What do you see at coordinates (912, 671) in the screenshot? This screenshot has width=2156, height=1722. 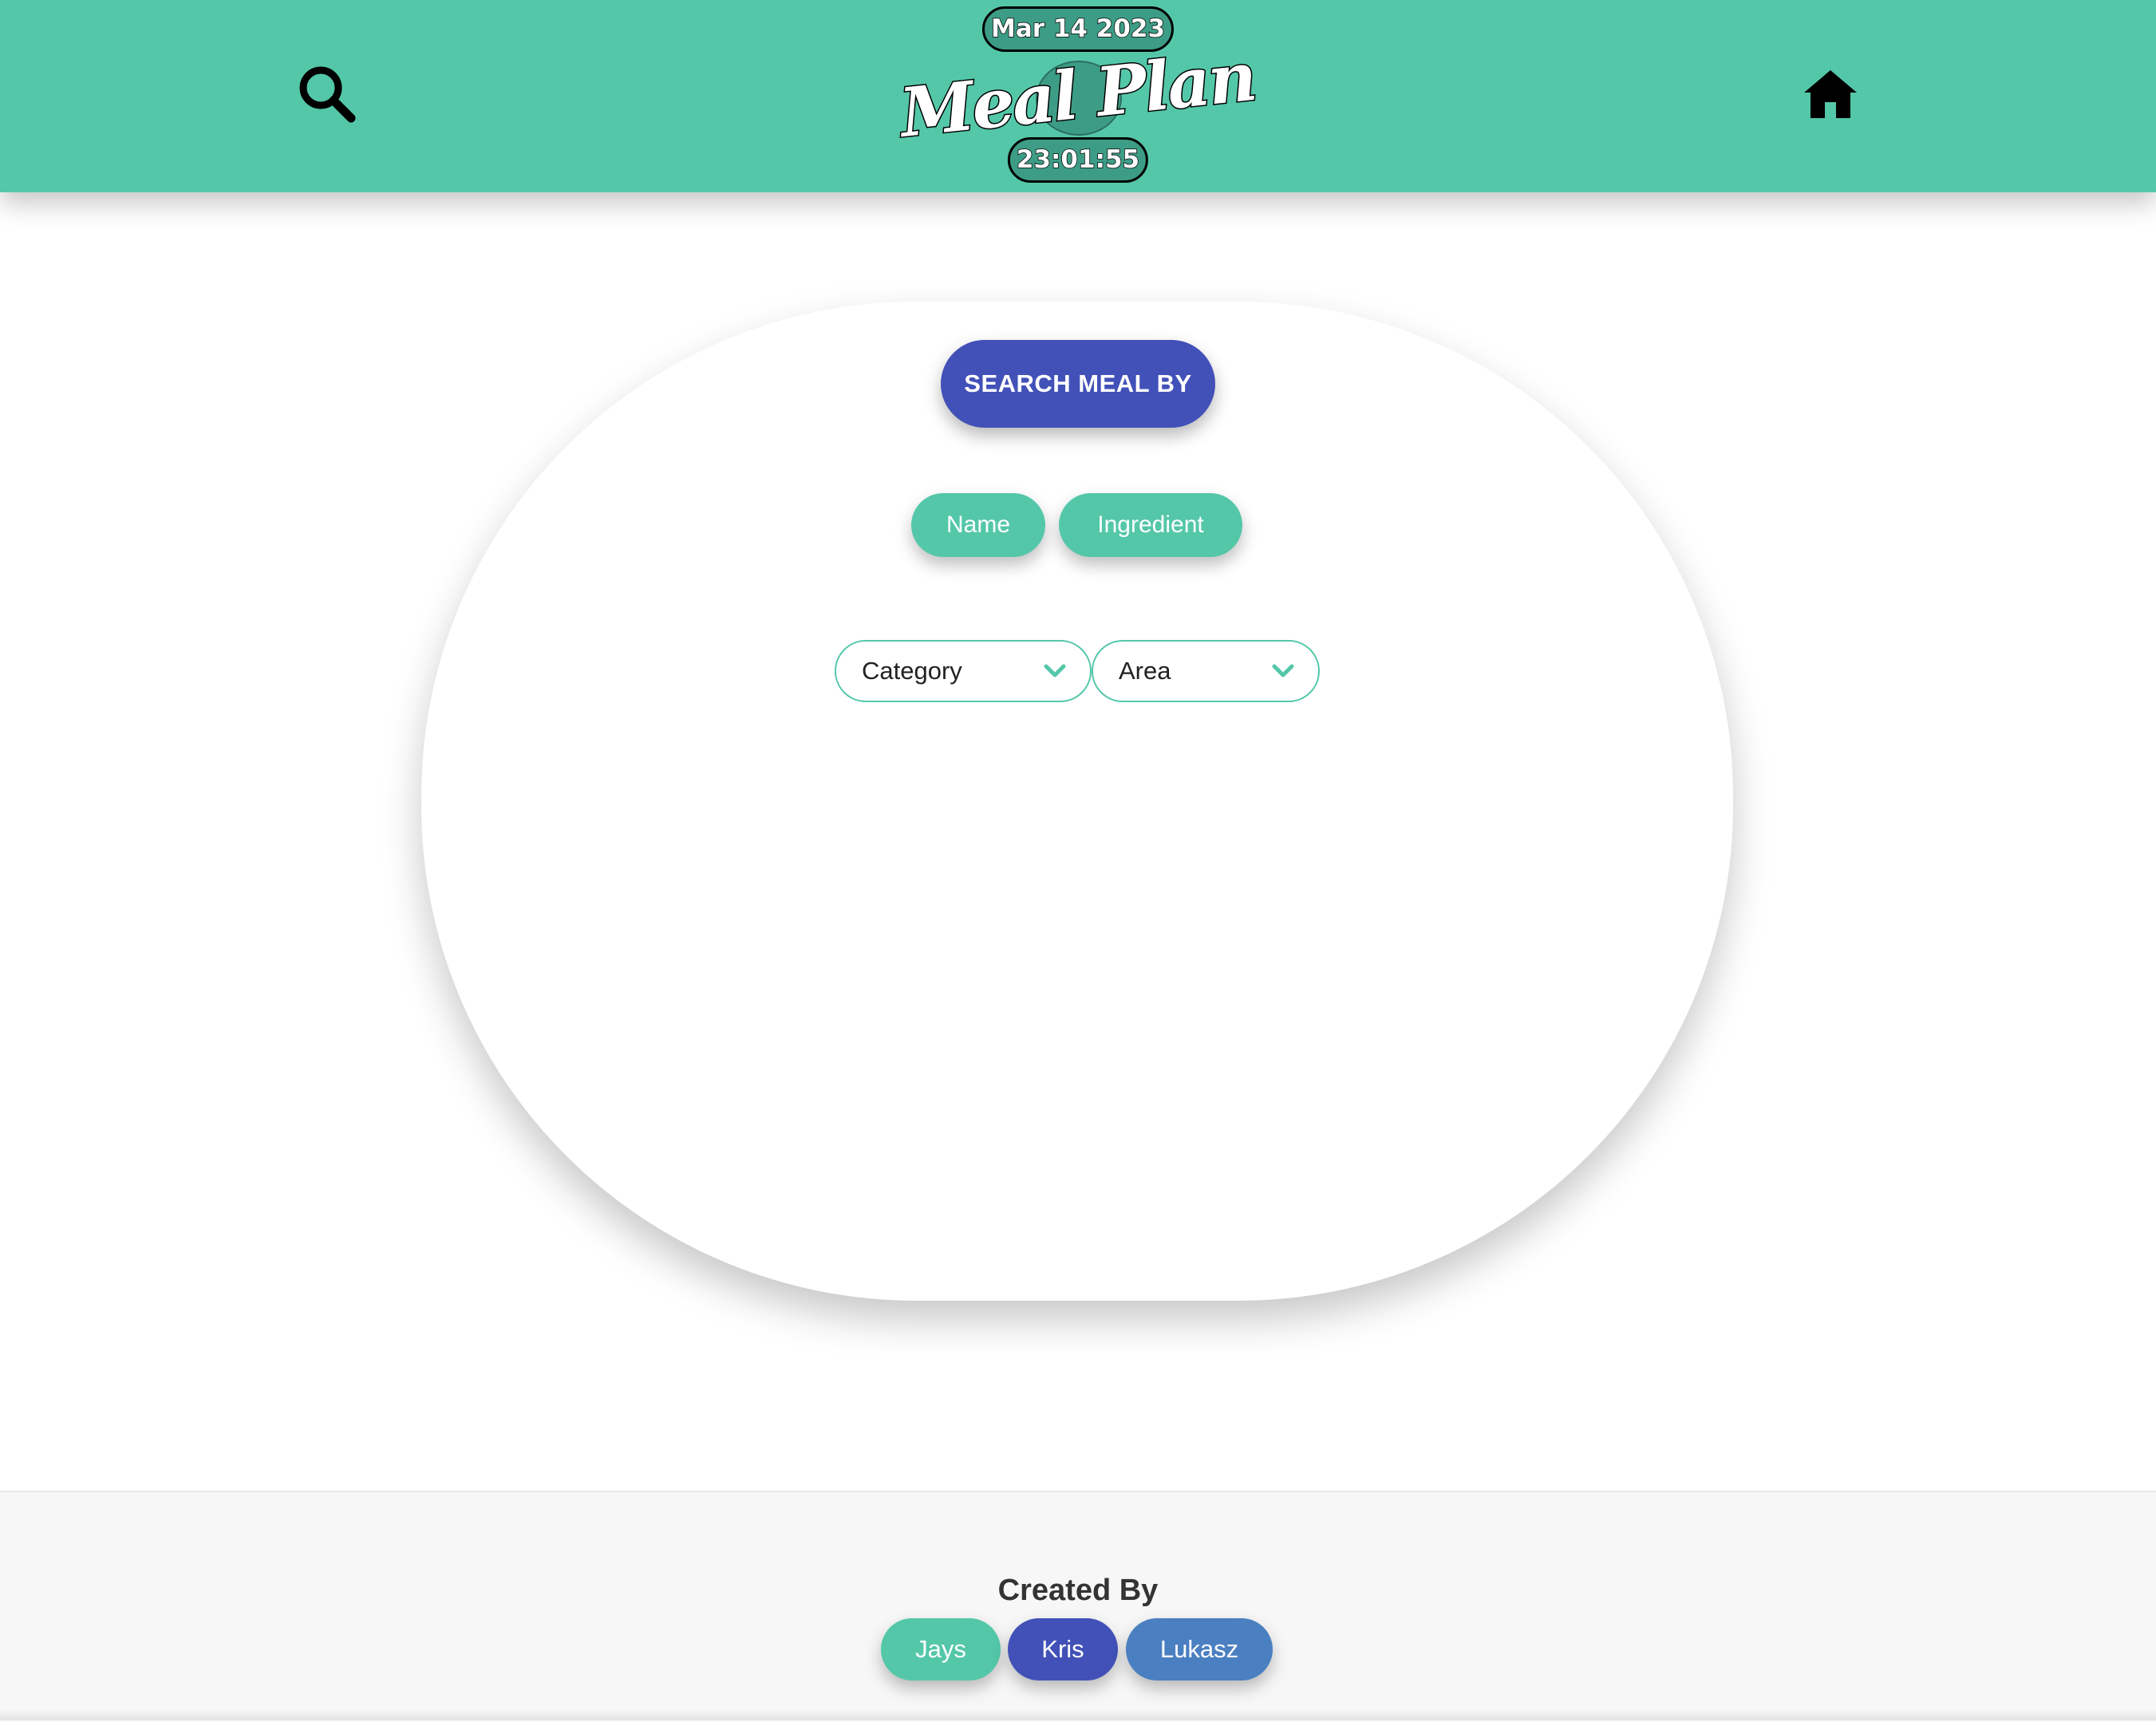 I see `category-select-value: Category` at bounding box center [912, 671].